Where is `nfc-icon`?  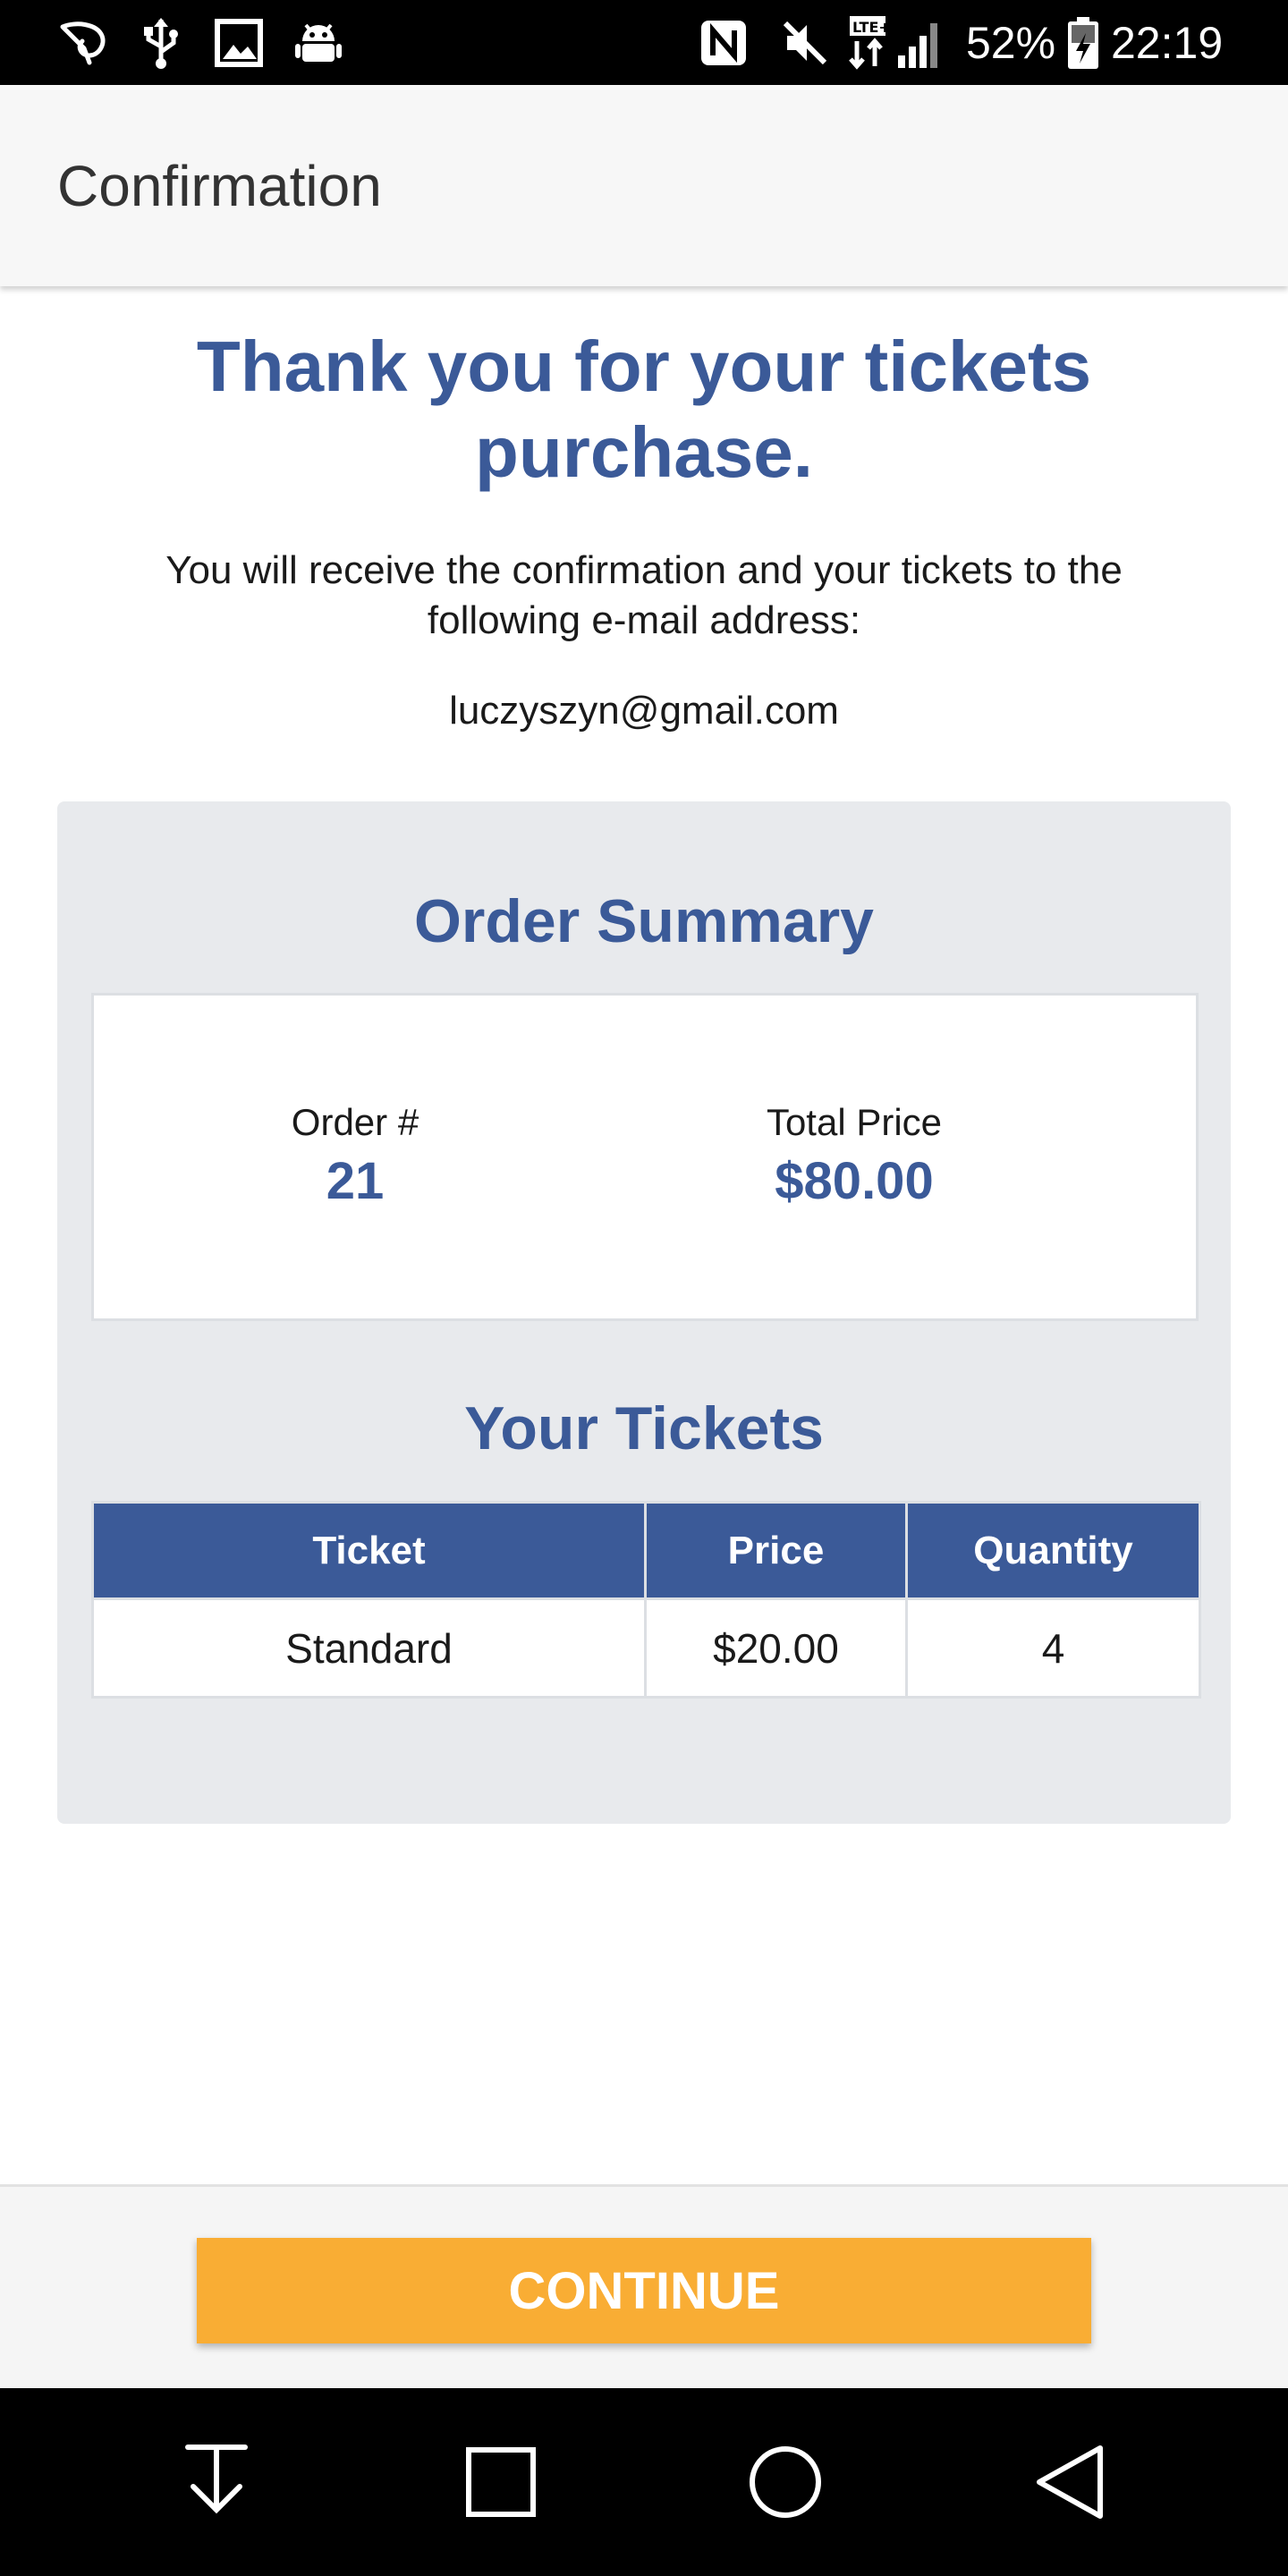 nfc-icon is located at coordinates (724, 42).